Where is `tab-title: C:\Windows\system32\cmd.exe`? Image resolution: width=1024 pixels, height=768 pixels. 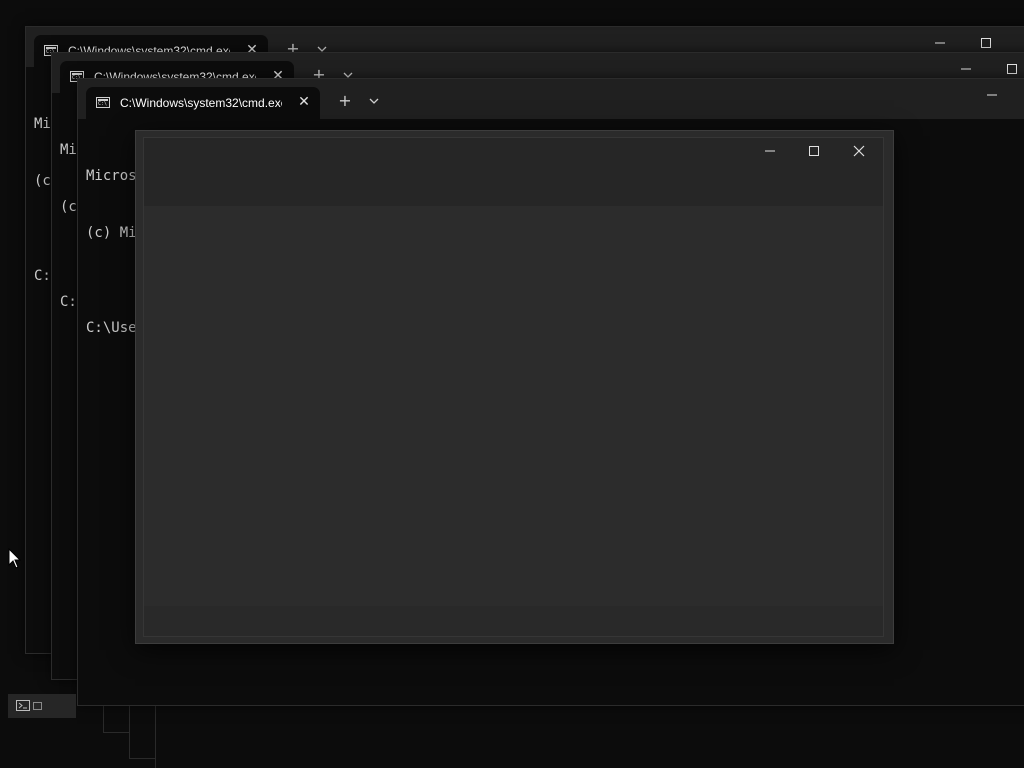 tab-title: C:\Windows\system32\cmd.exe is located at coordinates (201, 103).